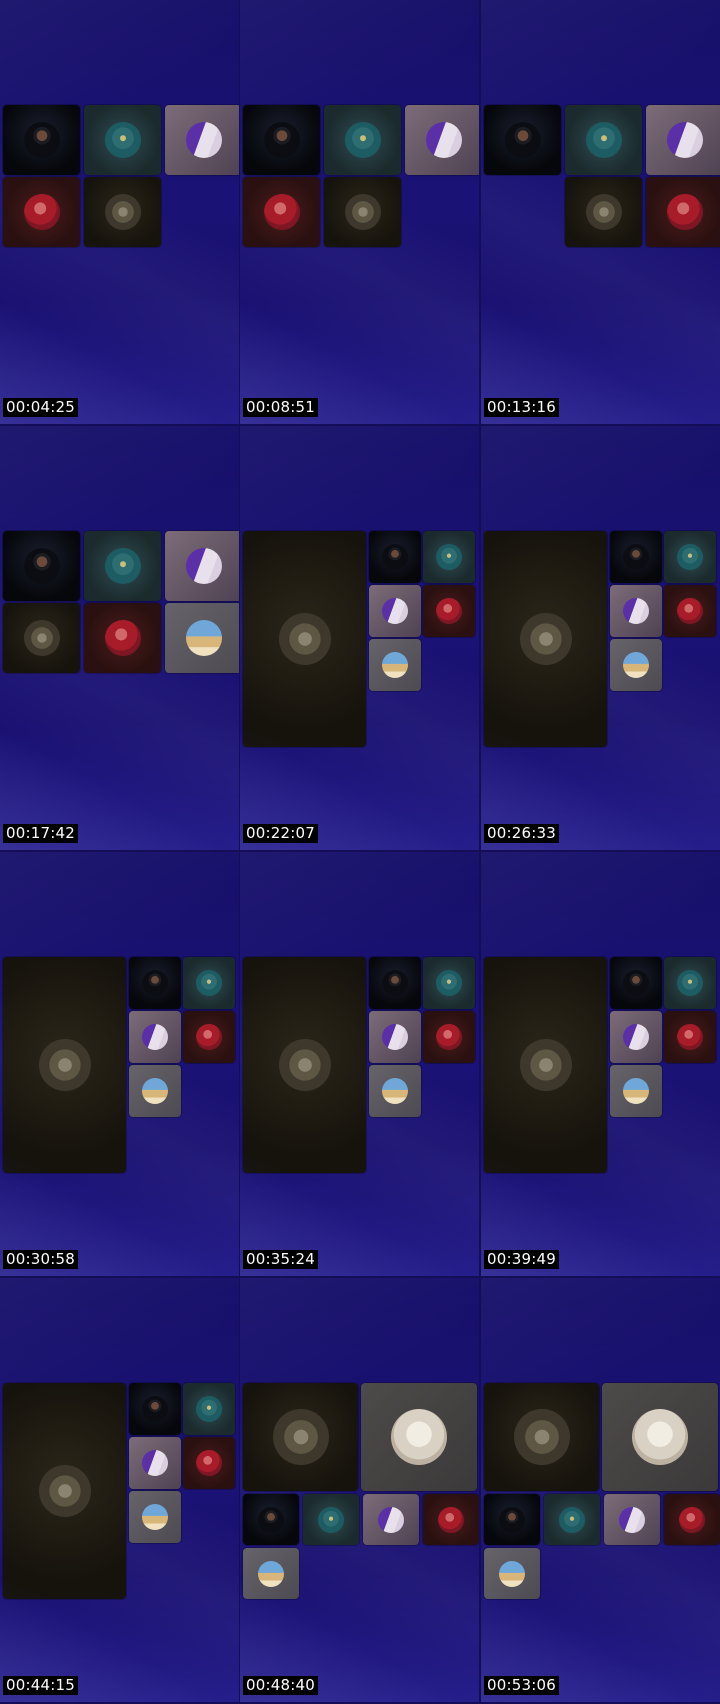 The height and width of the screenshot is (1704, 720). I want to click on timestamp-label: 00:53:06, so click(521, 1685).